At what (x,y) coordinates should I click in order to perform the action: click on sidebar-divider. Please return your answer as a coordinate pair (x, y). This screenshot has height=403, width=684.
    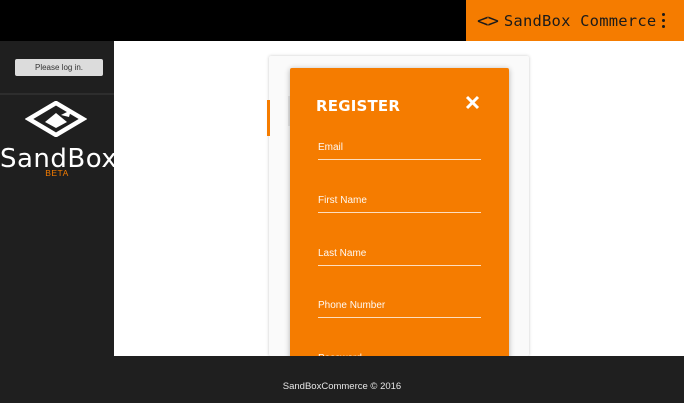
    Looking at the image, I should click on (57, 94).